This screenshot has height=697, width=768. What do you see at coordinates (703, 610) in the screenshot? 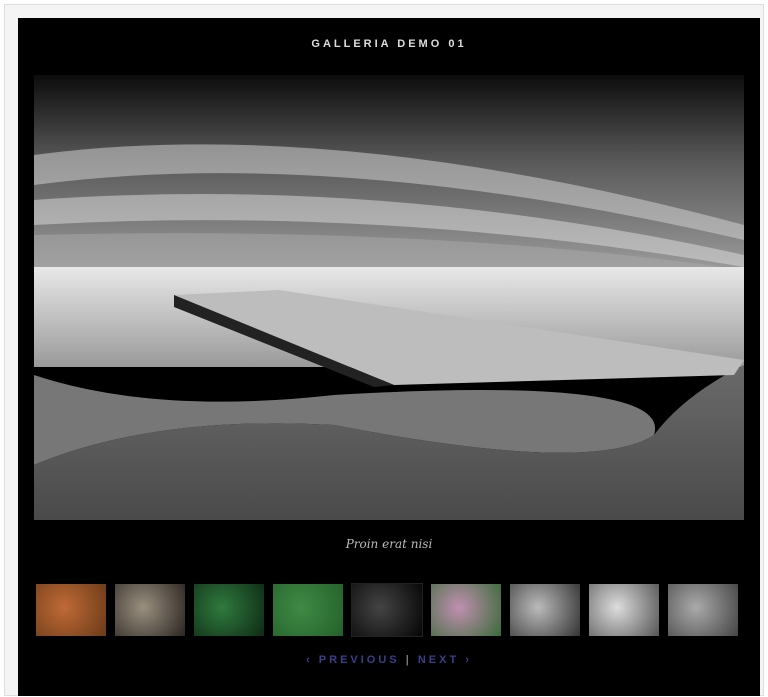
I see `thumbnail-rocks` at bounding box center [703, 610].